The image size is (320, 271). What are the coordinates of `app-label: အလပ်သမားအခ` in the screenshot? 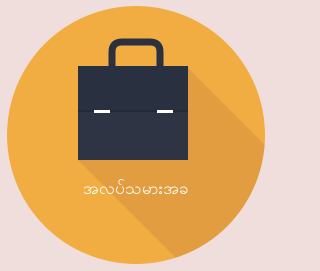 It's located at (136, 189).